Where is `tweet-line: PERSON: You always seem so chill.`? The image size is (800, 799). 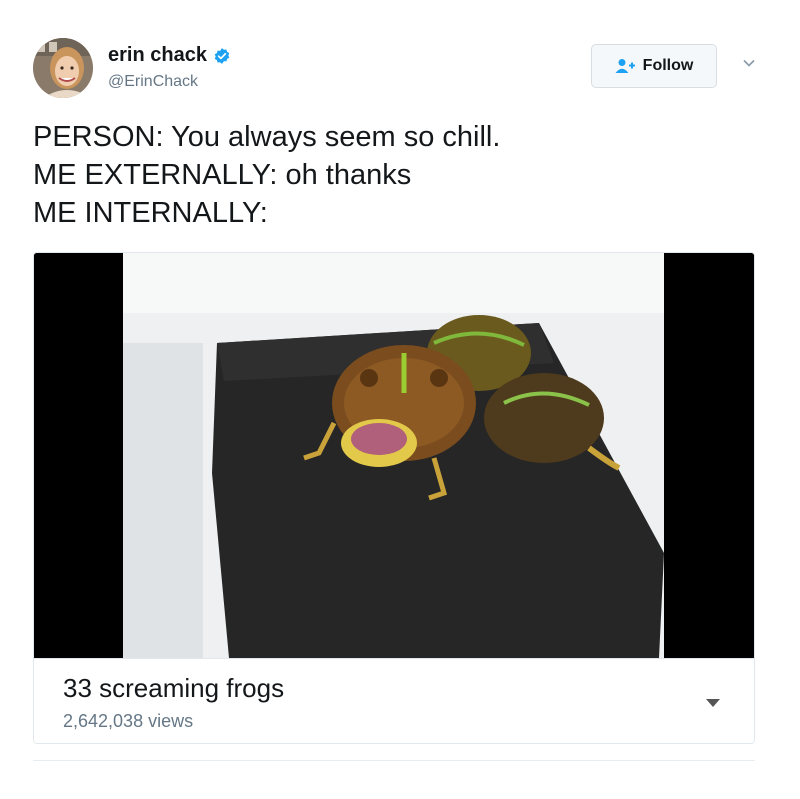
tweet-line: PERSON: You always seem so chill. is located at coordinates (267, 137).